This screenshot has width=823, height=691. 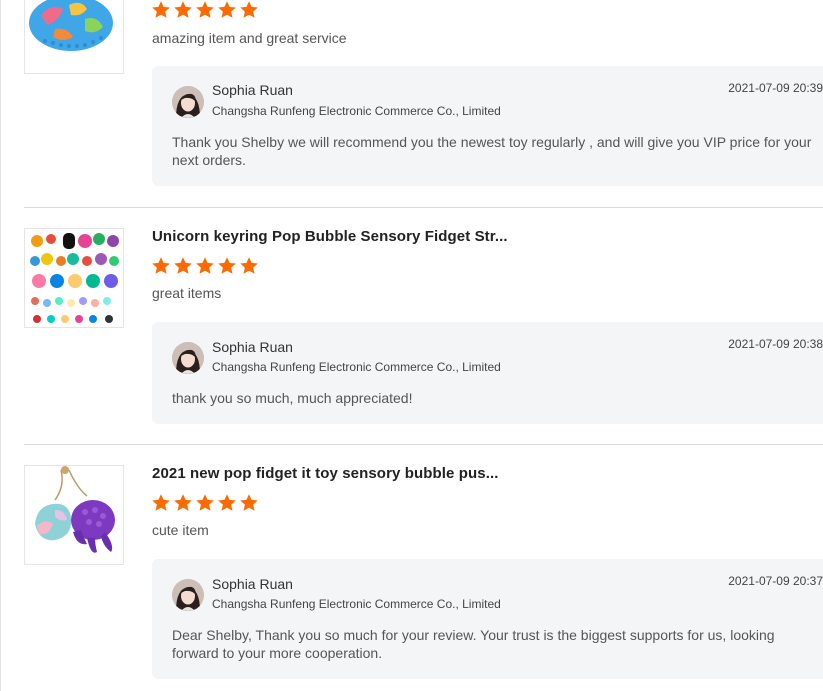 What do you see at coordinates (775, 344) in the screenshot?
I see `reply-date: 2021-07-09 20:38` at bounding box center [775, 344].